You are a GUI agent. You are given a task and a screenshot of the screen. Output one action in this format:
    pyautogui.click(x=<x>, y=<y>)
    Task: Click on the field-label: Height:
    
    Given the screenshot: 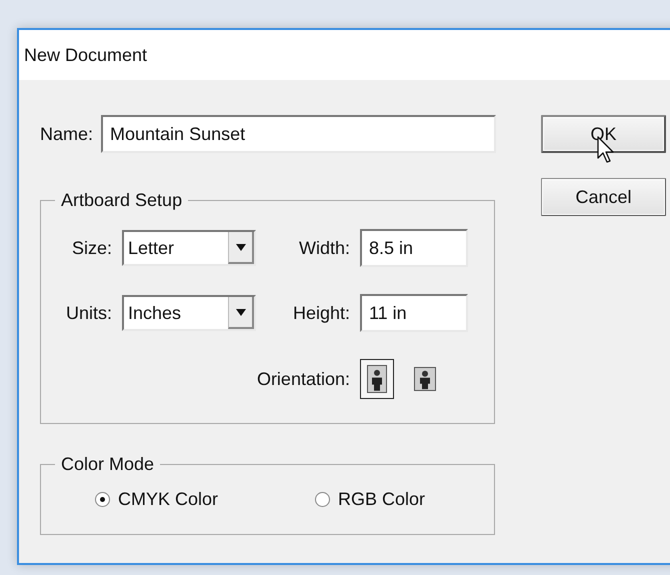 What is the action you would take?
    pyautogui.click(x=321, y=313)
    